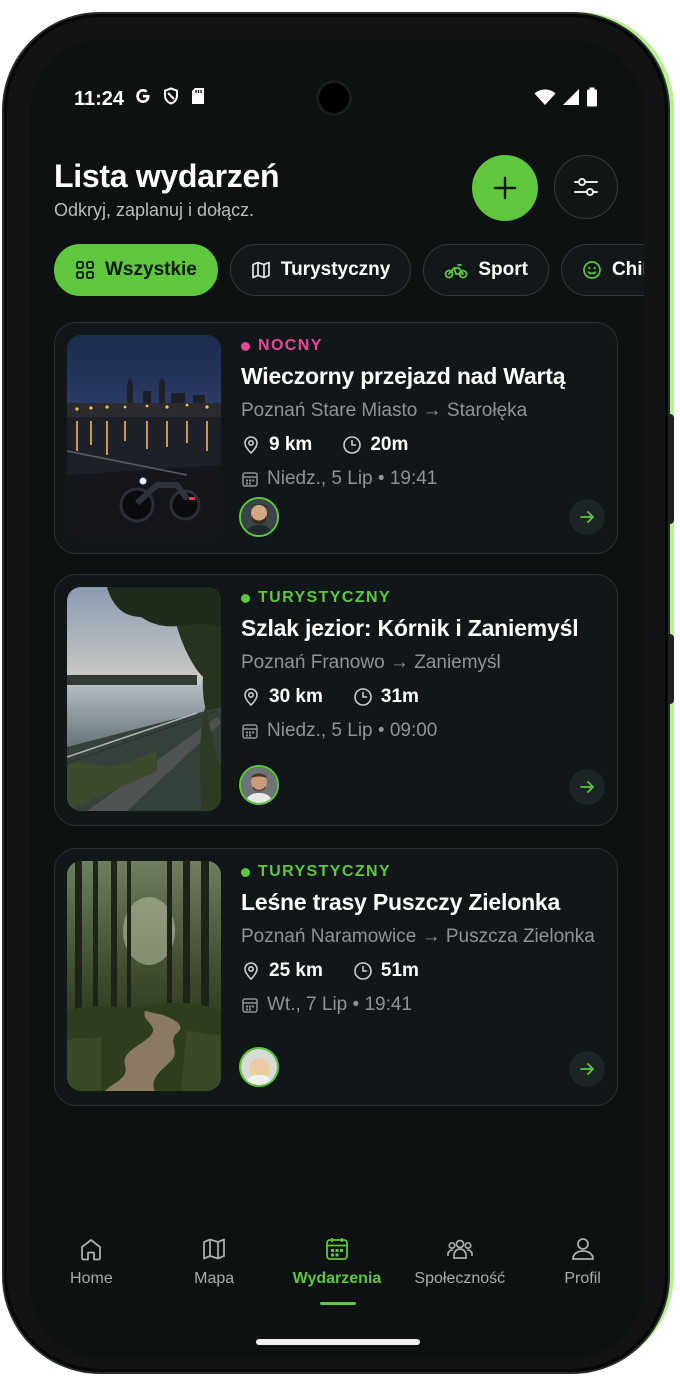  I want to click on filter-settings-button, so click(586, 187).